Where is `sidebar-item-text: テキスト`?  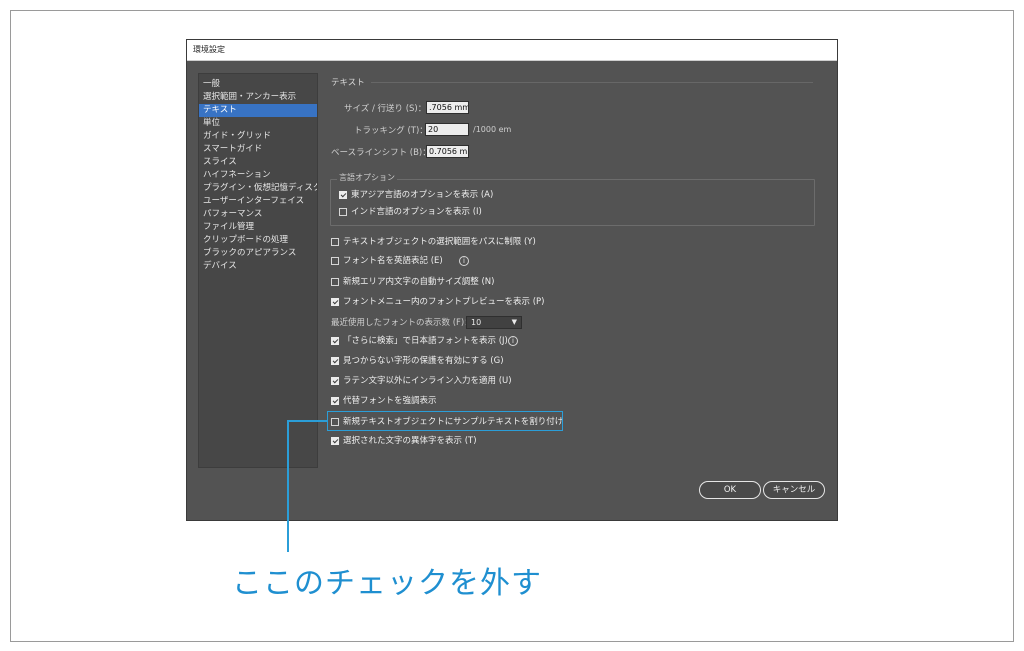
sidebar-item-text: テキスト is located at coordinates (258, 110).